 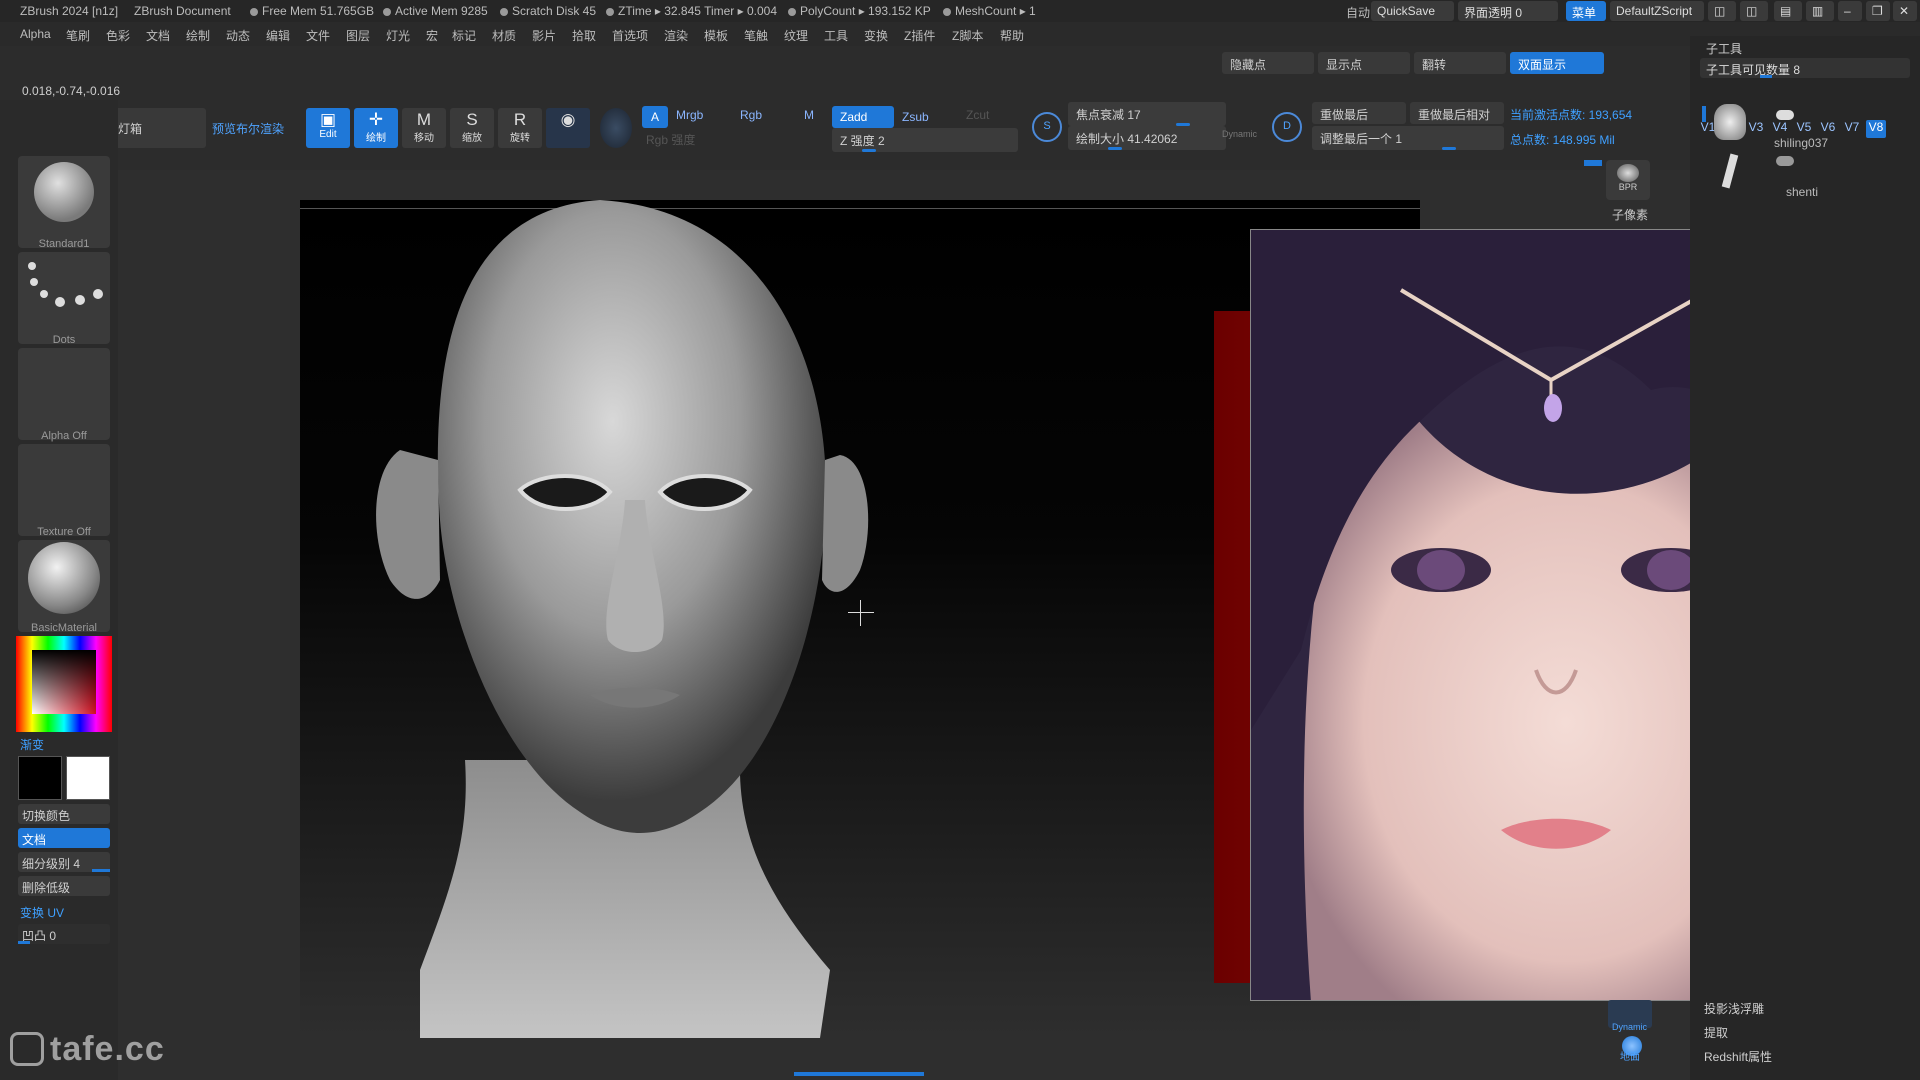 I want to click on redshift-properties-button: Redshift属性, so click(x=1738, y=1056).